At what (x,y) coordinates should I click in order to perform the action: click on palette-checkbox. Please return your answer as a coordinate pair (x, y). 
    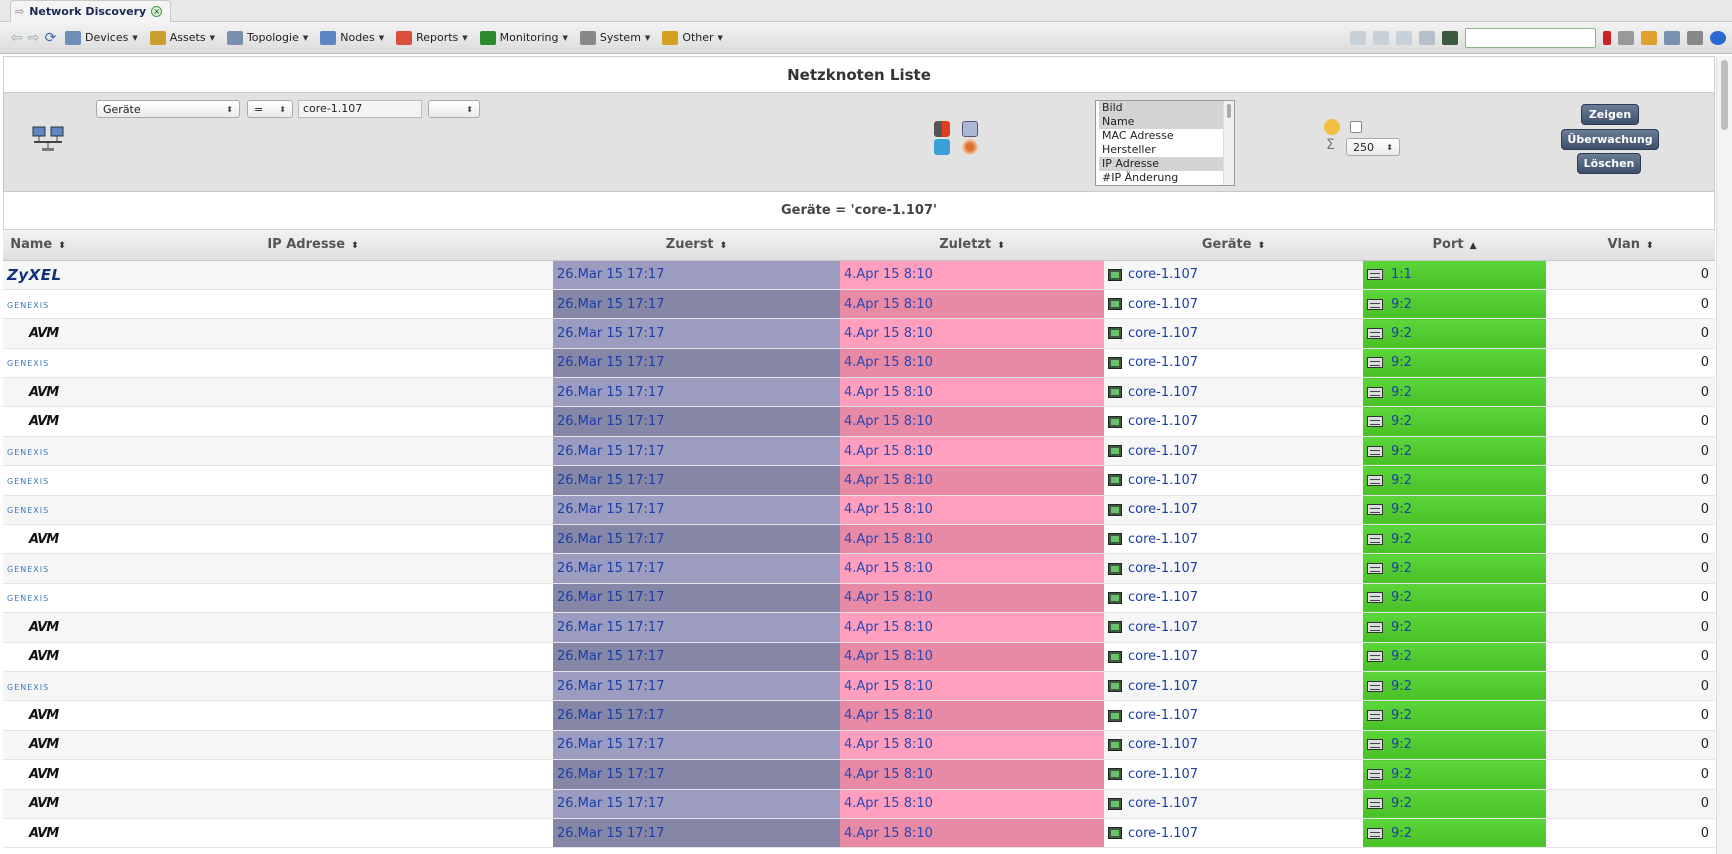
    Looking at the image, I should click on (1356, 127).